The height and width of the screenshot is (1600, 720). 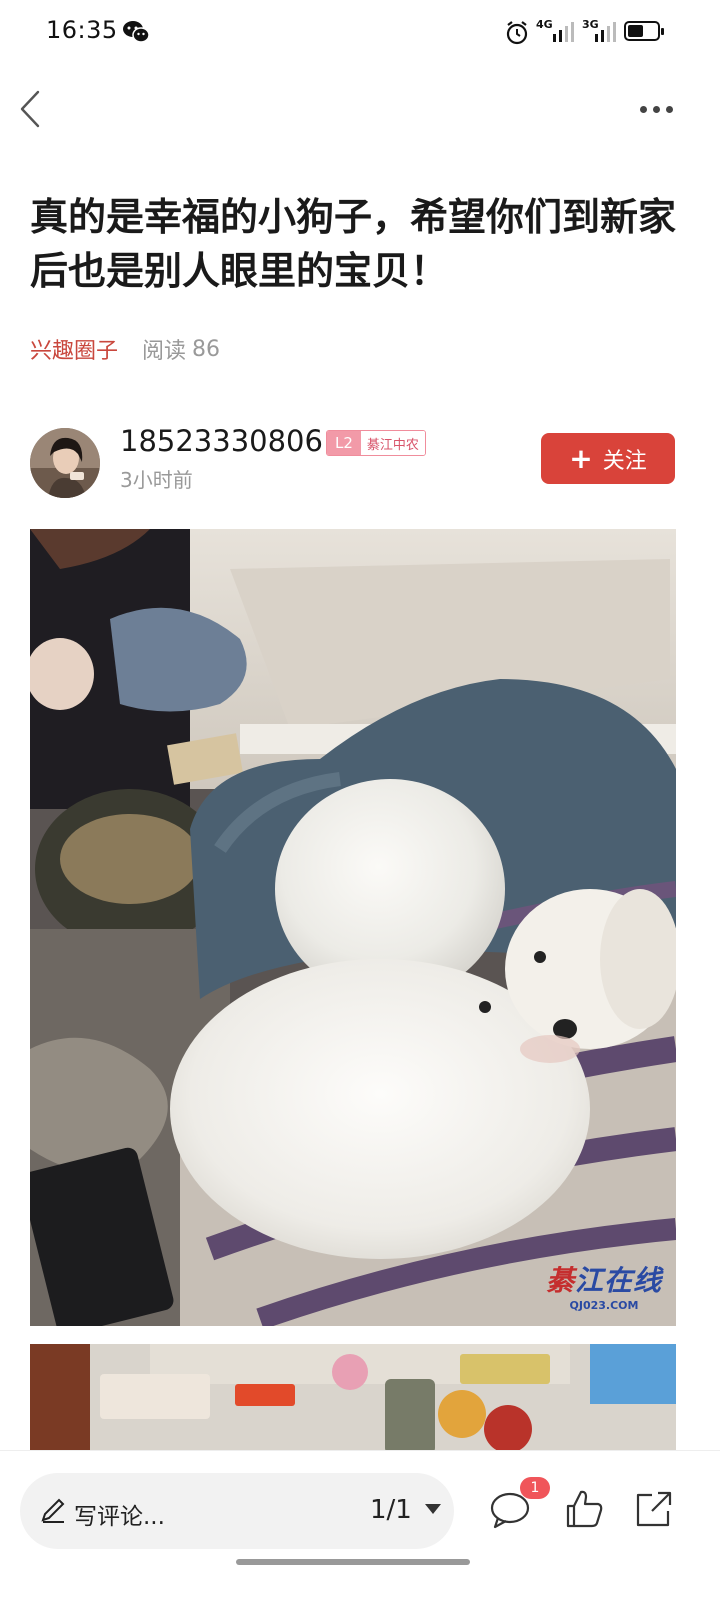 I want to click on signal-4g-icon: 4G, so click(x=555, y=31).